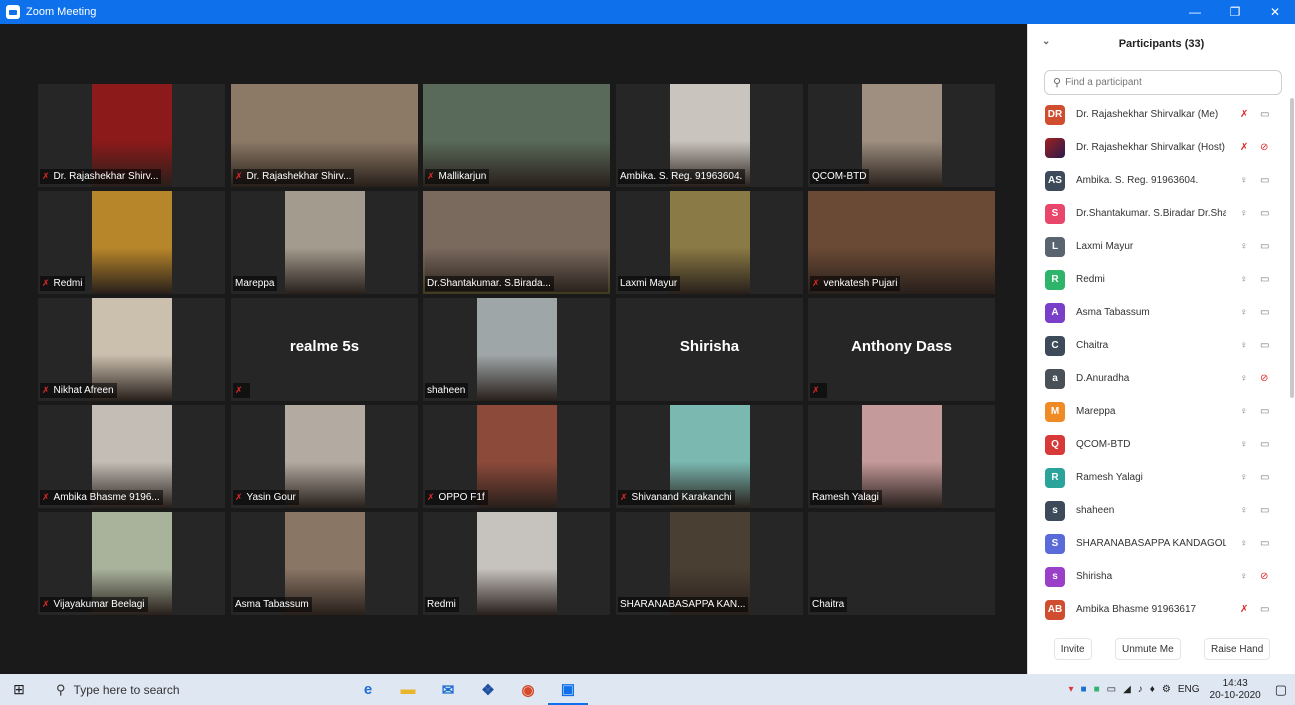  I want to click on minimize-button: —, so click(1195, 12).